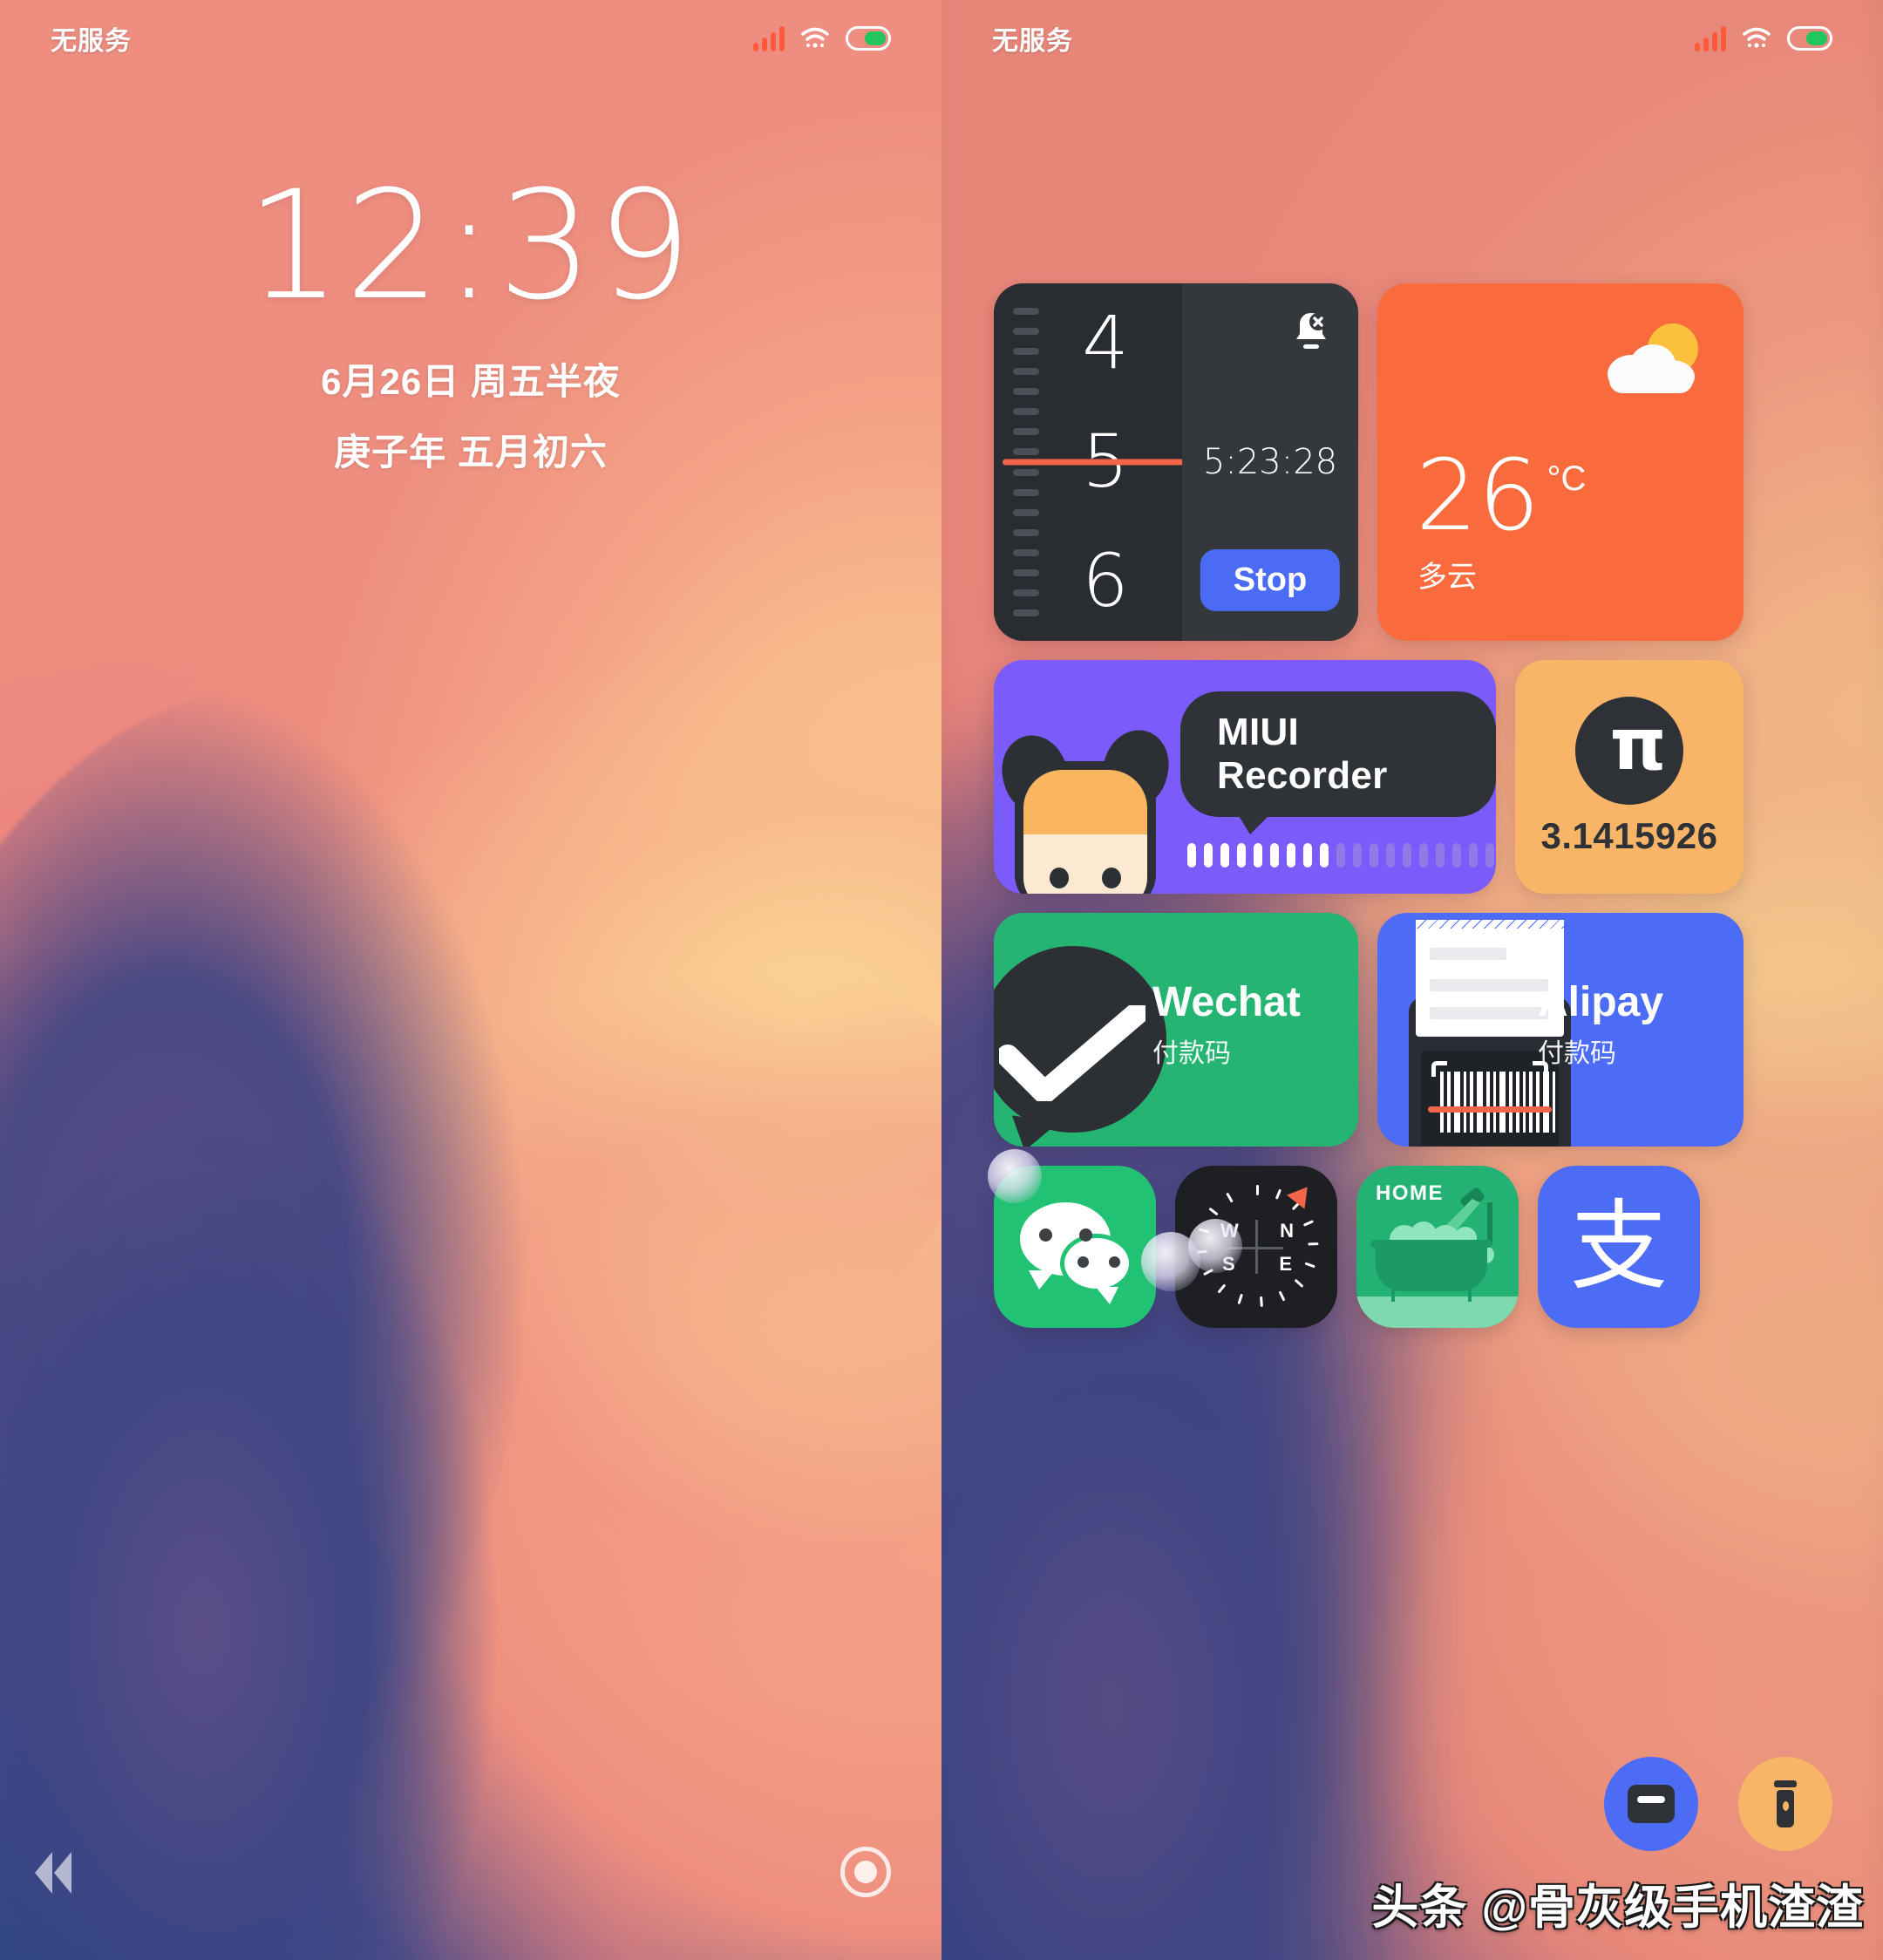  I want to click on app-icon-home: HOME, so click(1437, 1247).